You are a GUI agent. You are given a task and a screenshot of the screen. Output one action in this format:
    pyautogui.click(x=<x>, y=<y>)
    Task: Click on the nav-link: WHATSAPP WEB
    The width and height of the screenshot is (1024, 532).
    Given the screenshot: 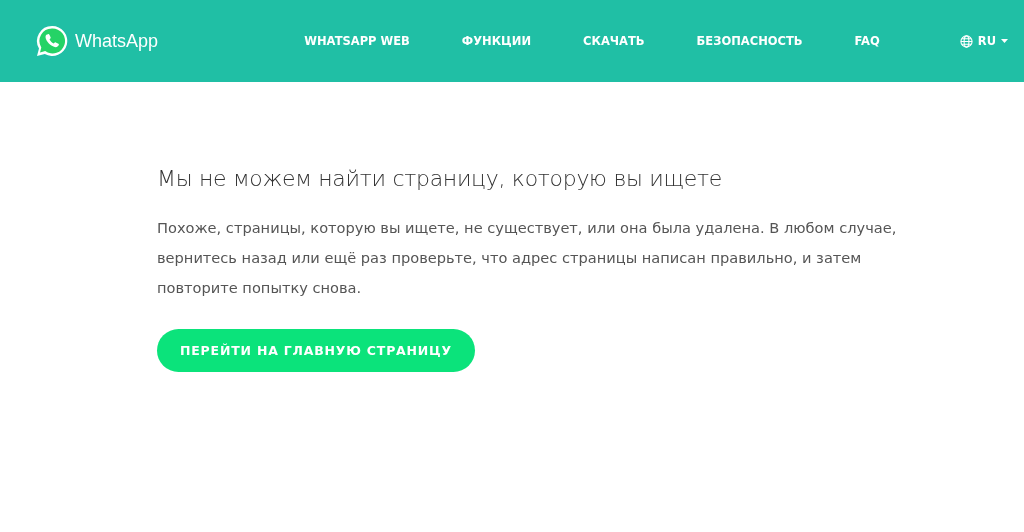 What is the action you would take?
    pyautogui.click(x=357, y=41)
    